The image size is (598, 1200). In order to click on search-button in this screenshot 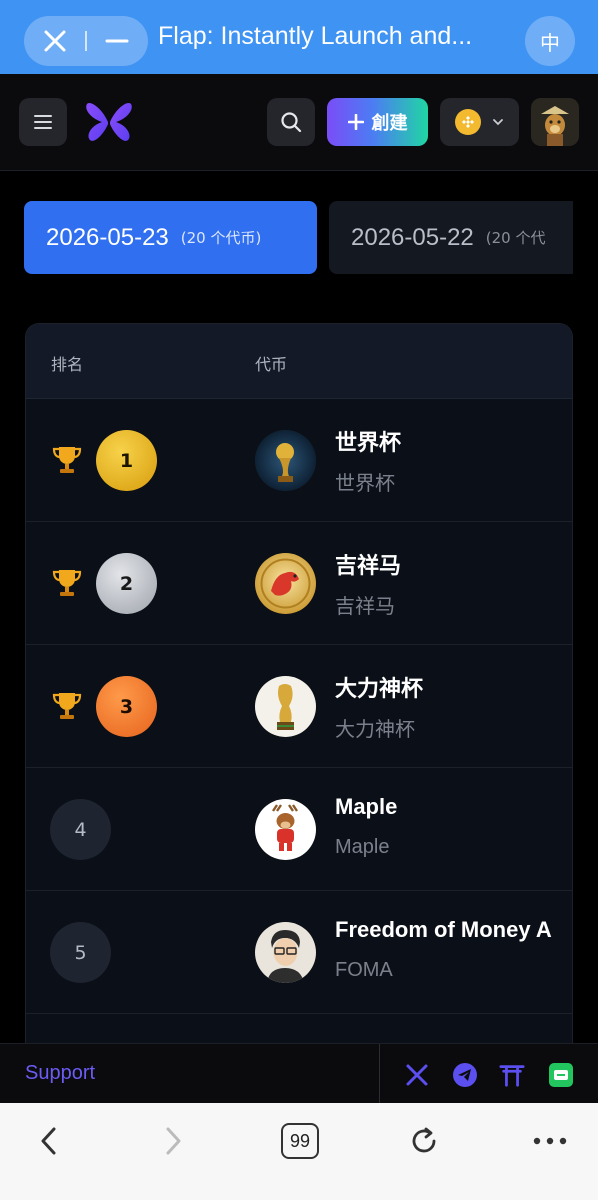, I will do `click(291, 122)`.